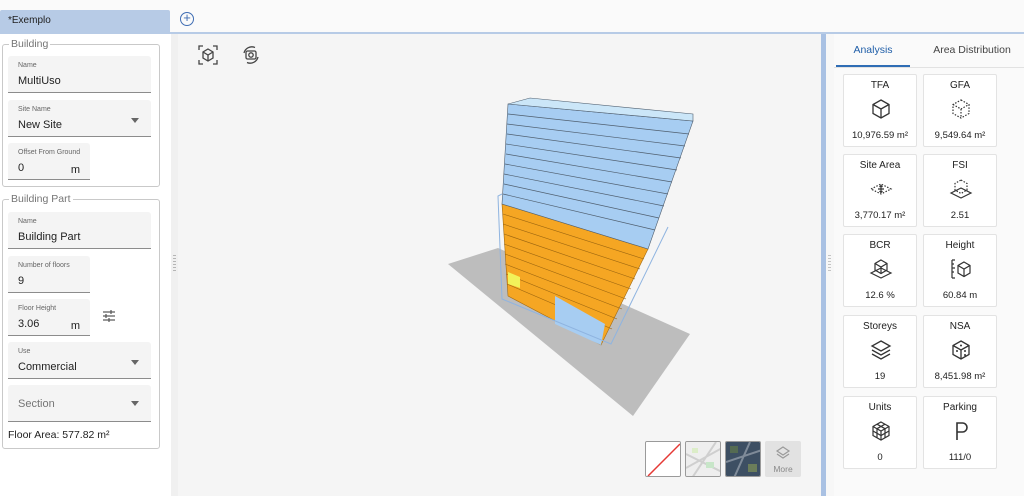  I want to click on layers-icon, so click(881, 350).